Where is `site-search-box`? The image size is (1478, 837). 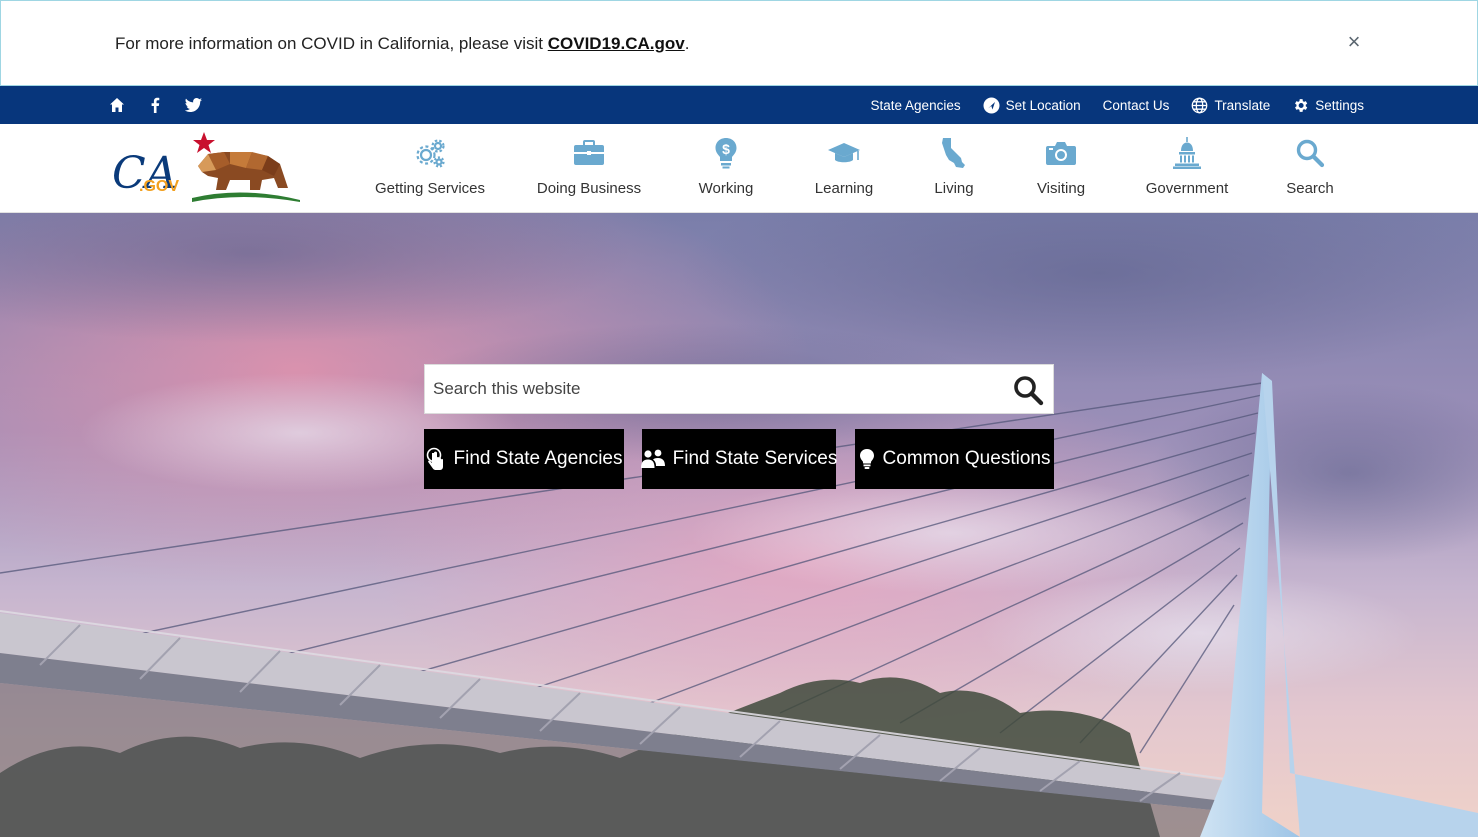
site-search-box is located at coordinates (739, 389).